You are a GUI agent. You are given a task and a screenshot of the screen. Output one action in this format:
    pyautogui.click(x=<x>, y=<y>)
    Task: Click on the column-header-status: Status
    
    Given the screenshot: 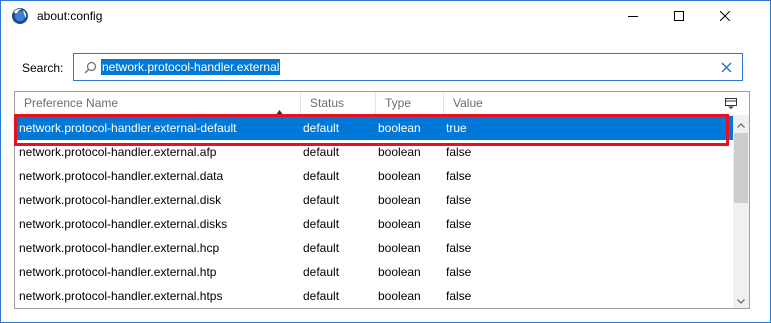 What is the action you would take?
    pyautogui.click(x=337, y=103)
    